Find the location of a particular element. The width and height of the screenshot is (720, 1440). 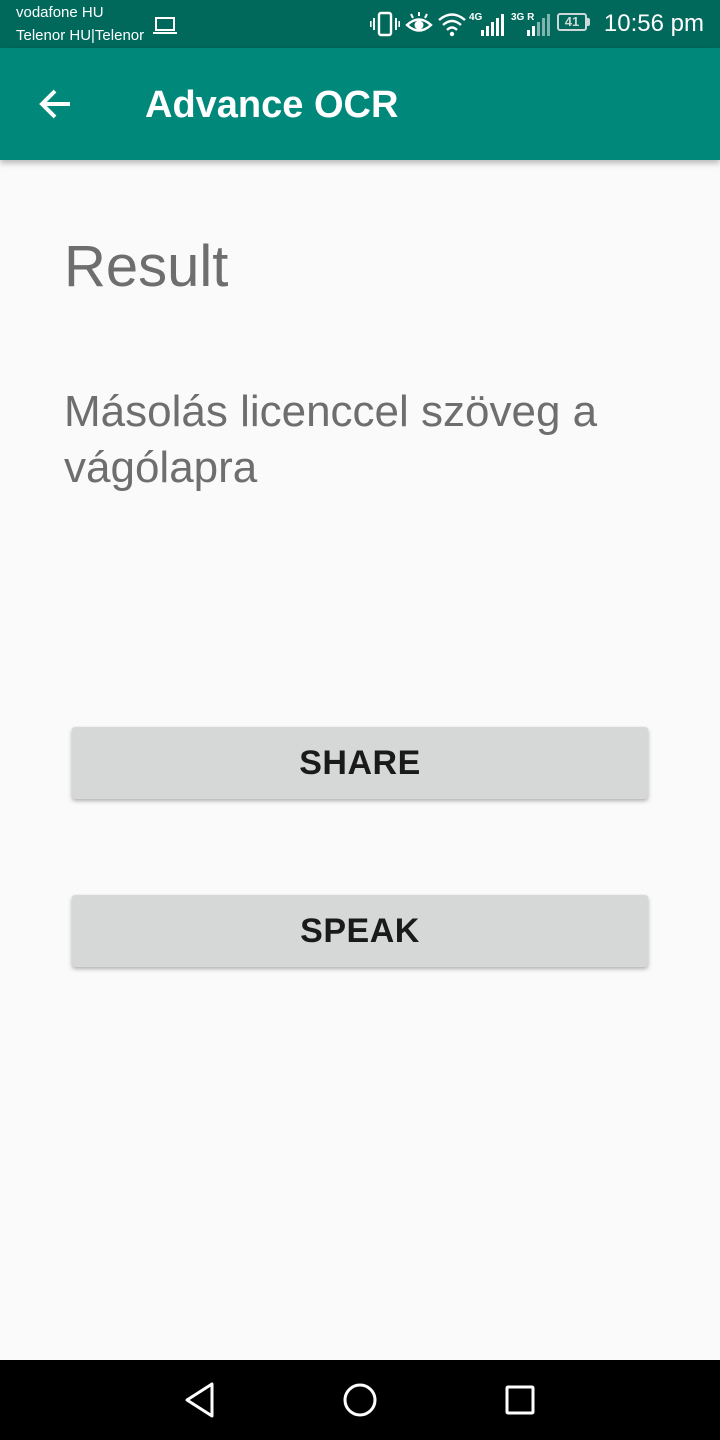

app-bar: Advance OCR is located at coordinates (360, 104).